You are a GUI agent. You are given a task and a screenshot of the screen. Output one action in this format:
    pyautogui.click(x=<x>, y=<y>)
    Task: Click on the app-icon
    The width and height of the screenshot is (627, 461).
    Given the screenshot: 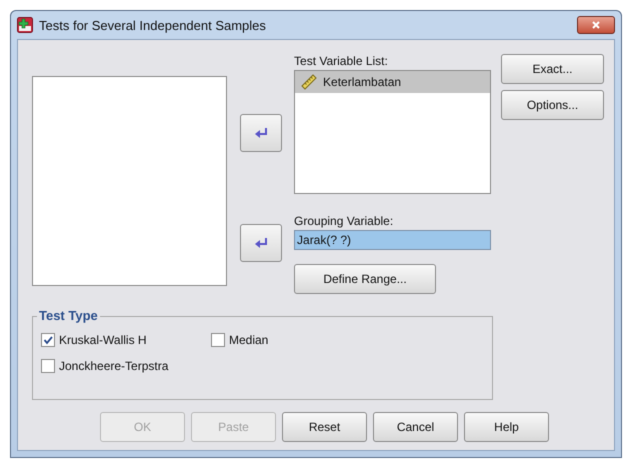 What is the action you would take?
    pyautogui.click(x=25, y=25)
    